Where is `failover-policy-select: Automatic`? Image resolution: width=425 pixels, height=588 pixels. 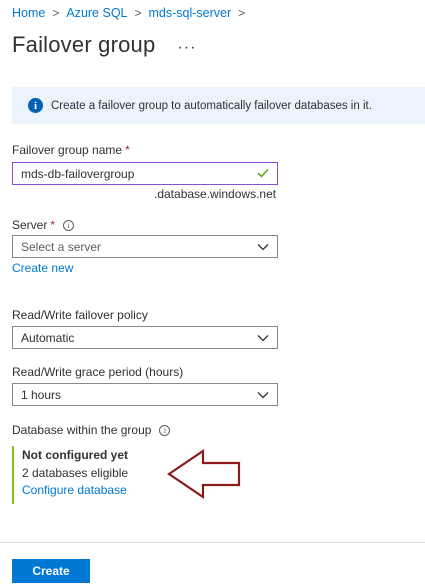
failover-policy-select: Automatic is located at coordinates (145, 337).